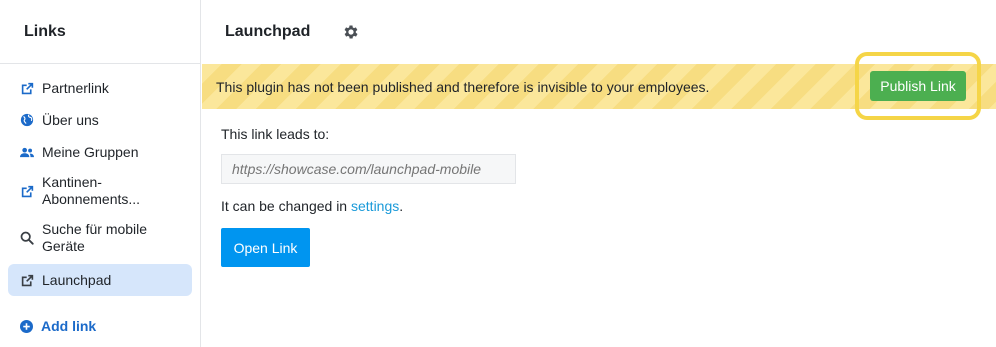 The height and width of the screenshot is (347, 996). I want to click on add-link-button: Add link, so click(58, 326).